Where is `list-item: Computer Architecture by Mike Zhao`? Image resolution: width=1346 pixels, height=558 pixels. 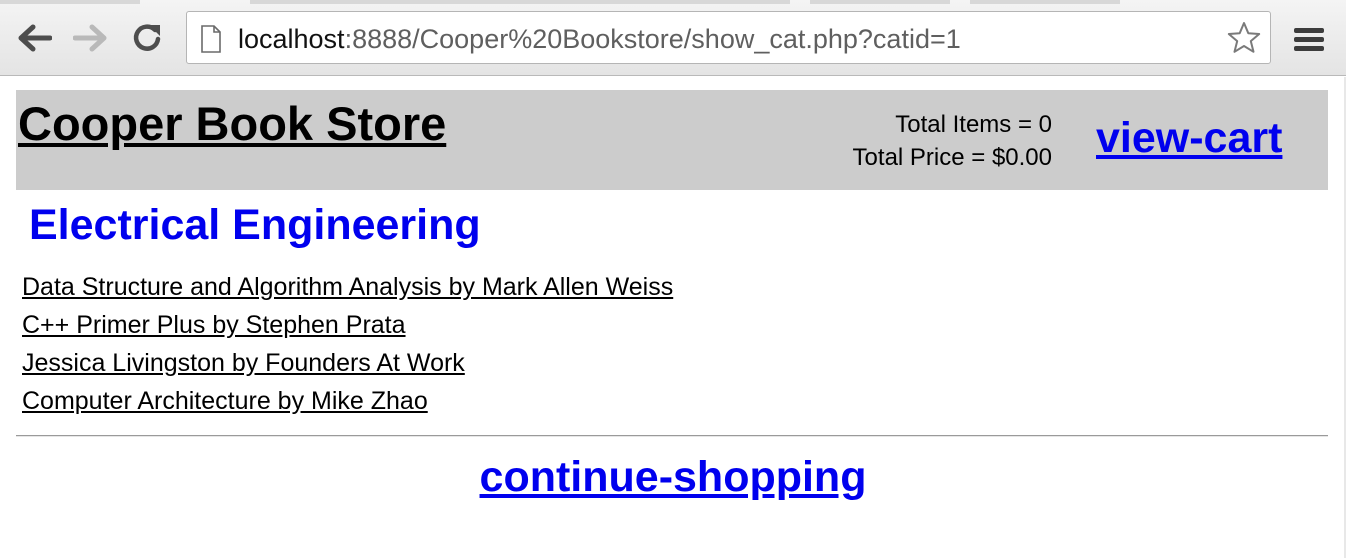
list-item: Computer Architecture by Mike Zhao is located at coordinates (347, 405).